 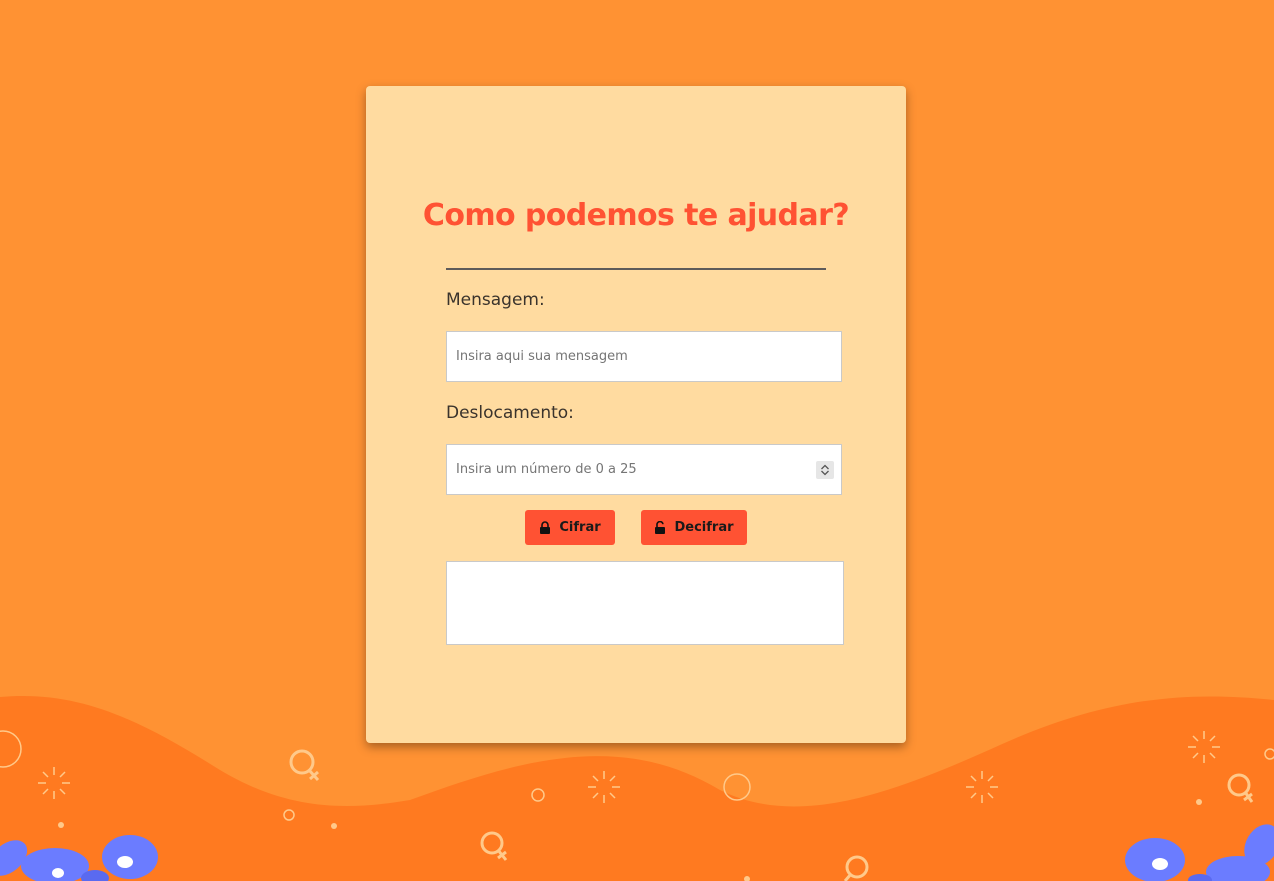 I want to click on encrypt-button: Cifrar, so click(x=570, y=527).